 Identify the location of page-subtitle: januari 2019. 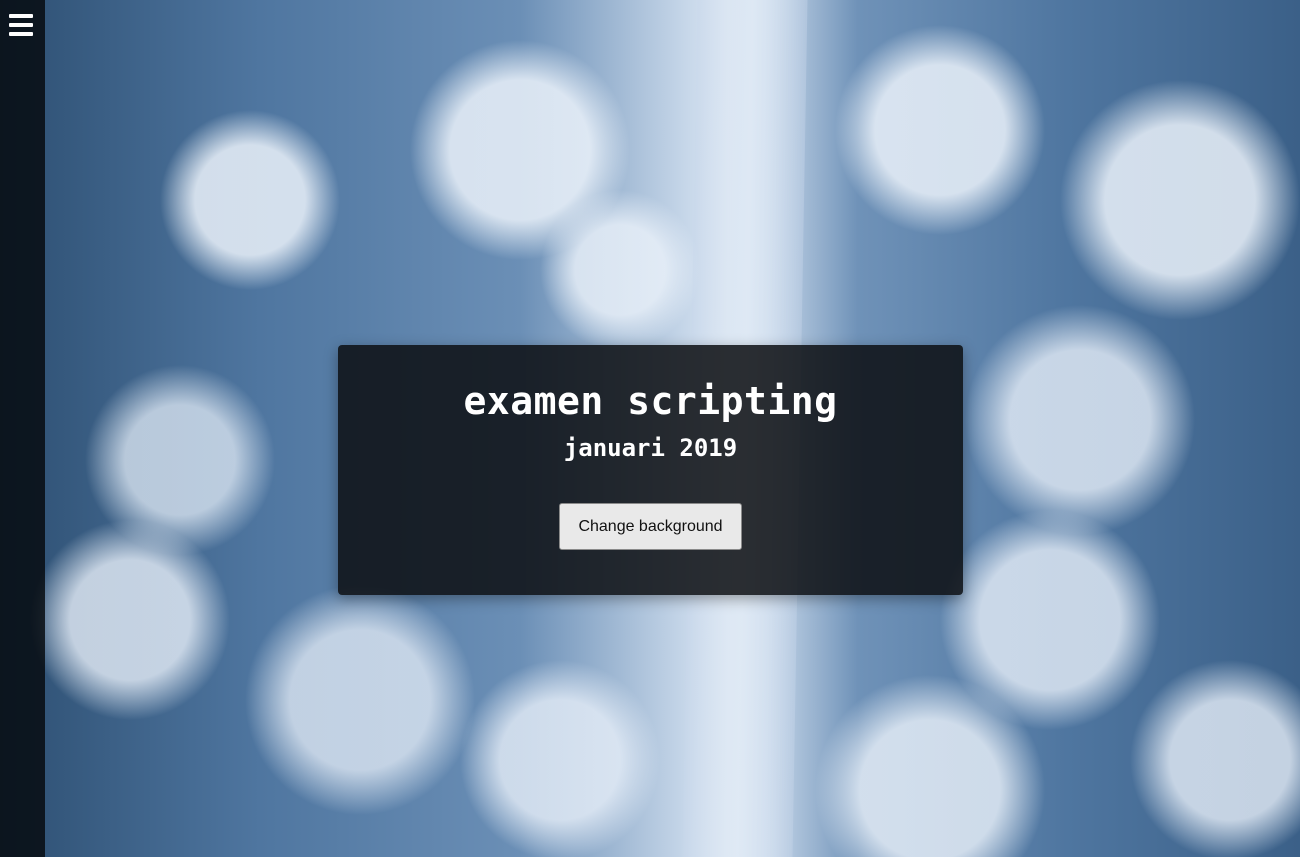
(650, 448).